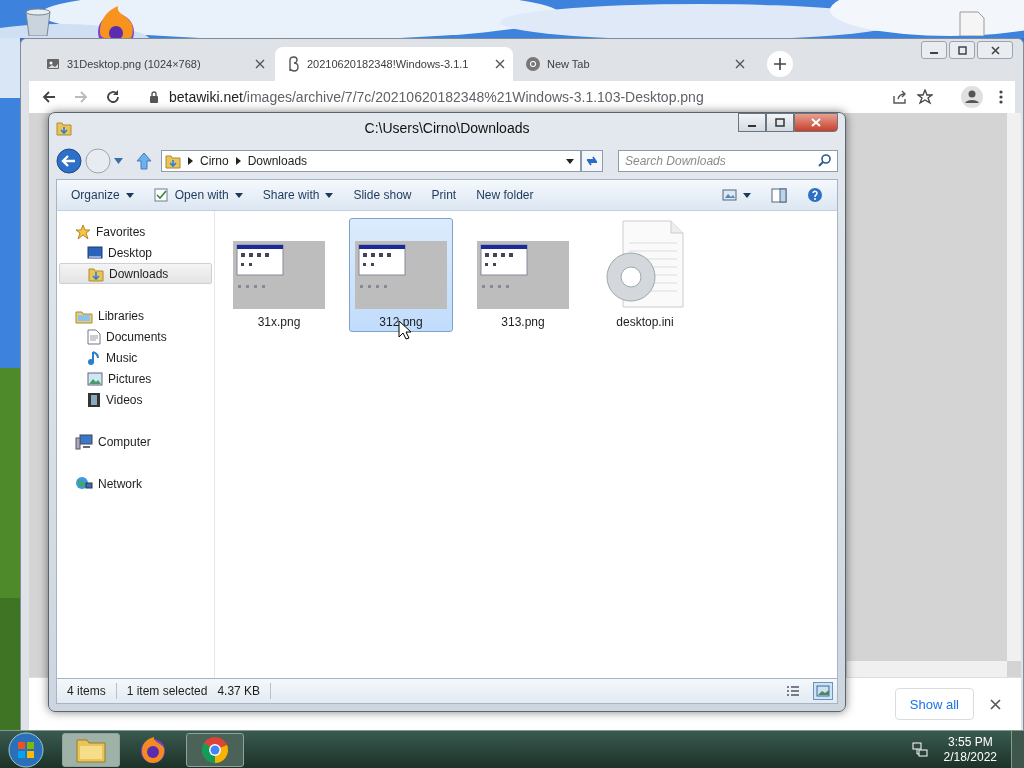 Image resolution: width=1024 pixels, height=768 pixels. I want to click on menu-icon, so click(1001, 97).